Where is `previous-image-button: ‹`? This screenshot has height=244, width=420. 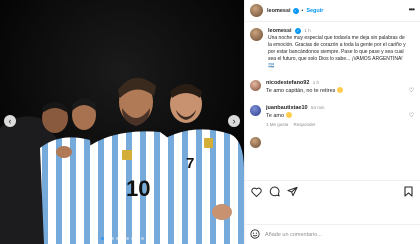 previous-image-button: ‹ is located at coordinates (10, 121).